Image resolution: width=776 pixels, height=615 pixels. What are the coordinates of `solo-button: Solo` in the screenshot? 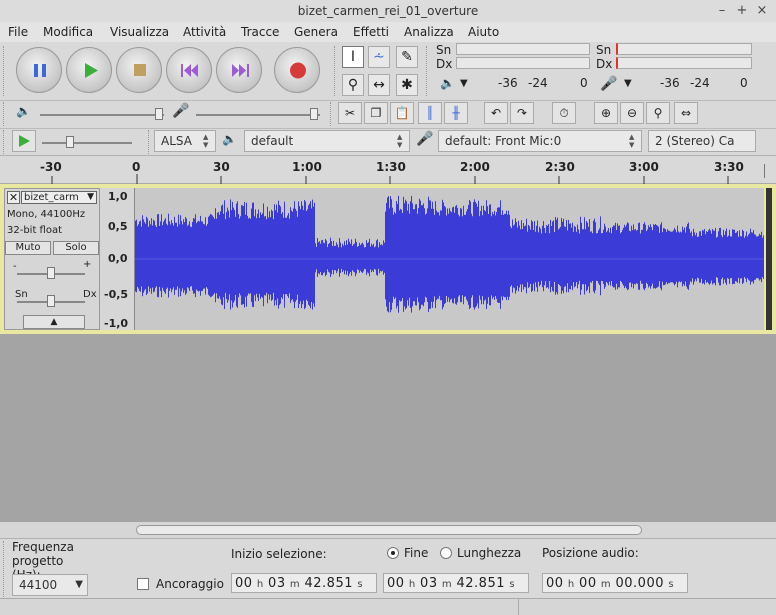 It's located at (76, 248).